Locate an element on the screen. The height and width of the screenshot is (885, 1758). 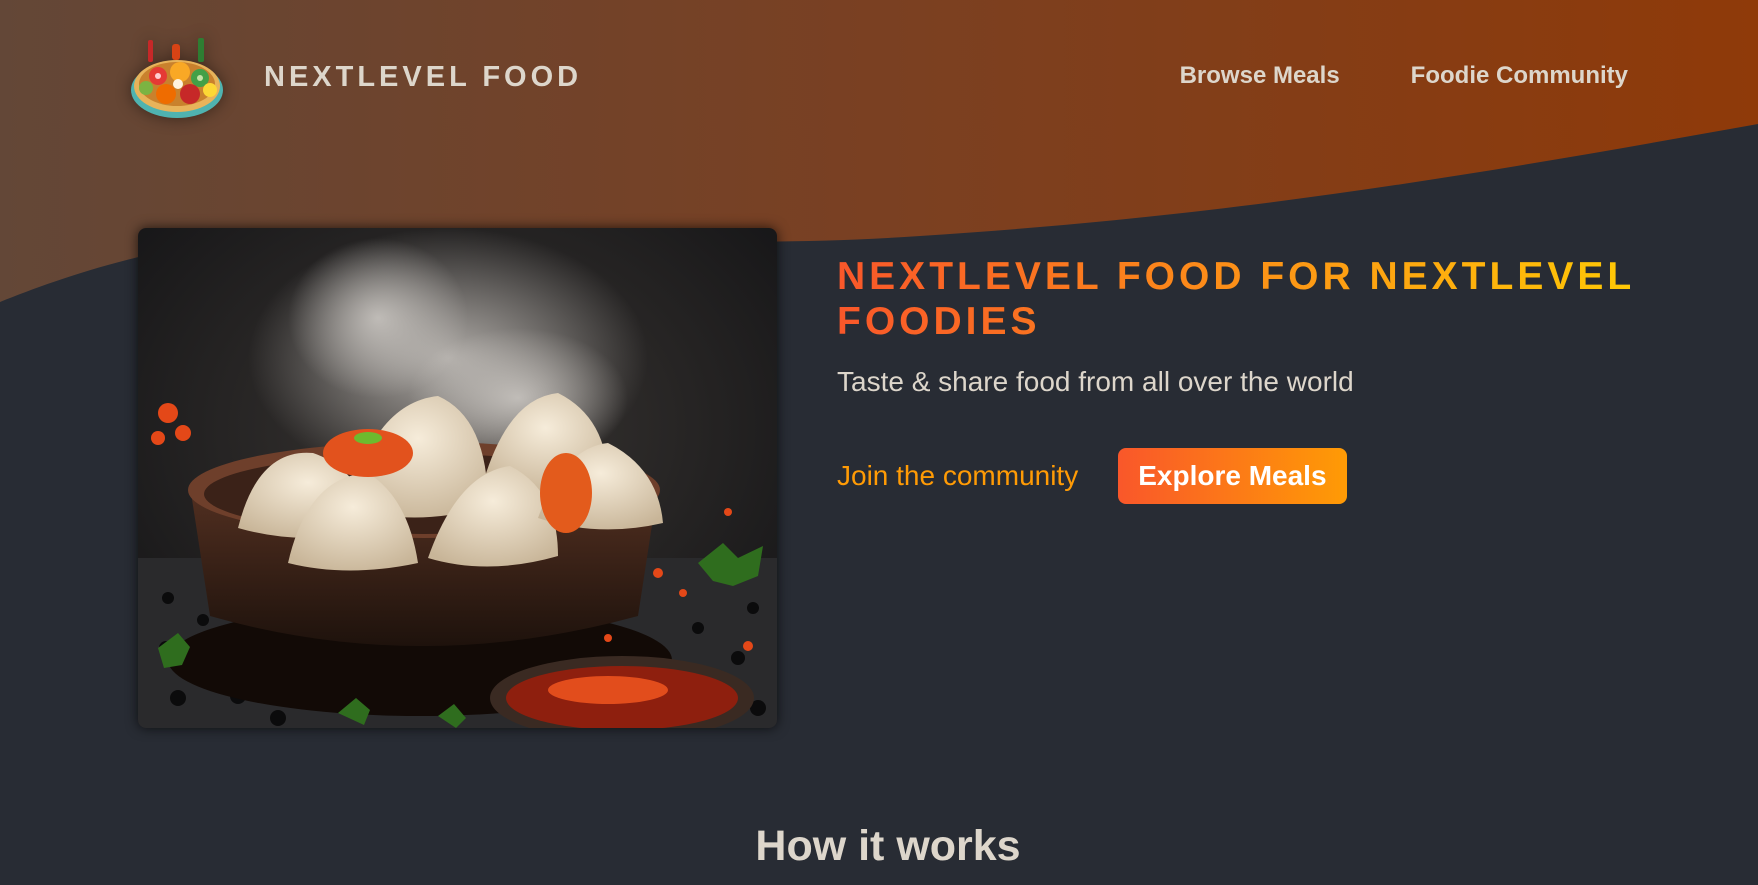
how-it-works-heading: How it works is located at coordinates (888, 846).